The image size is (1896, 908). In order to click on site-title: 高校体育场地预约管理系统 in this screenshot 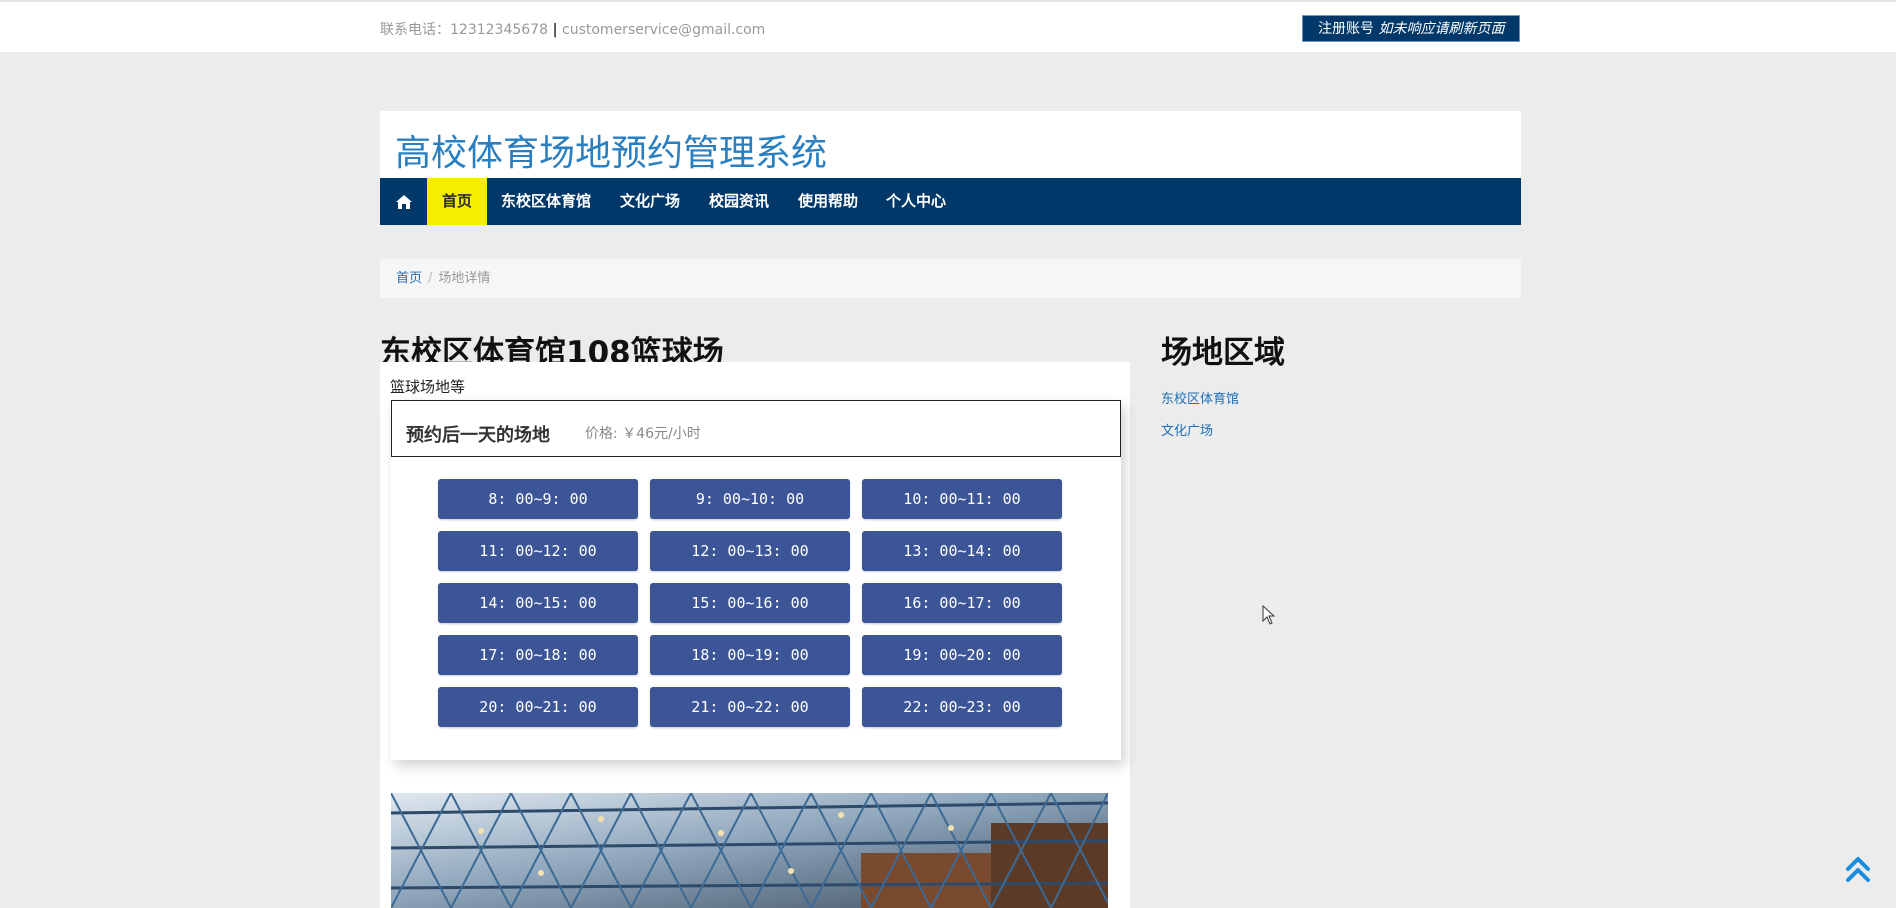, I will do `click(611, 150)`.